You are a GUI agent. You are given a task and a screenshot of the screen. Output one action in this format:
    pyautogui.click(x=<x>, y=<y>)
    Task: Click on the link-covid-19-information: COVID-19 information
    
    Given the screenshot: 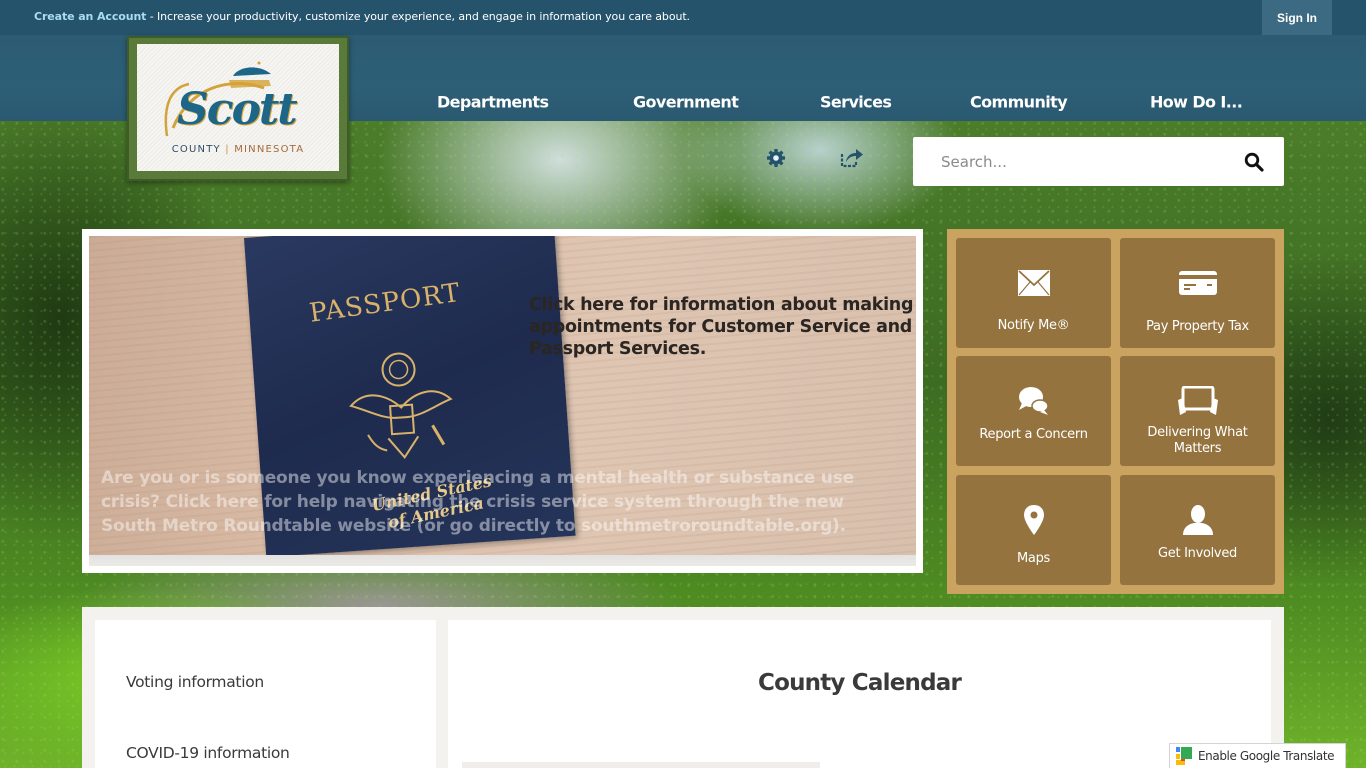 What is the action you would take?
    pyautogui.click(x=208, y=753)
    